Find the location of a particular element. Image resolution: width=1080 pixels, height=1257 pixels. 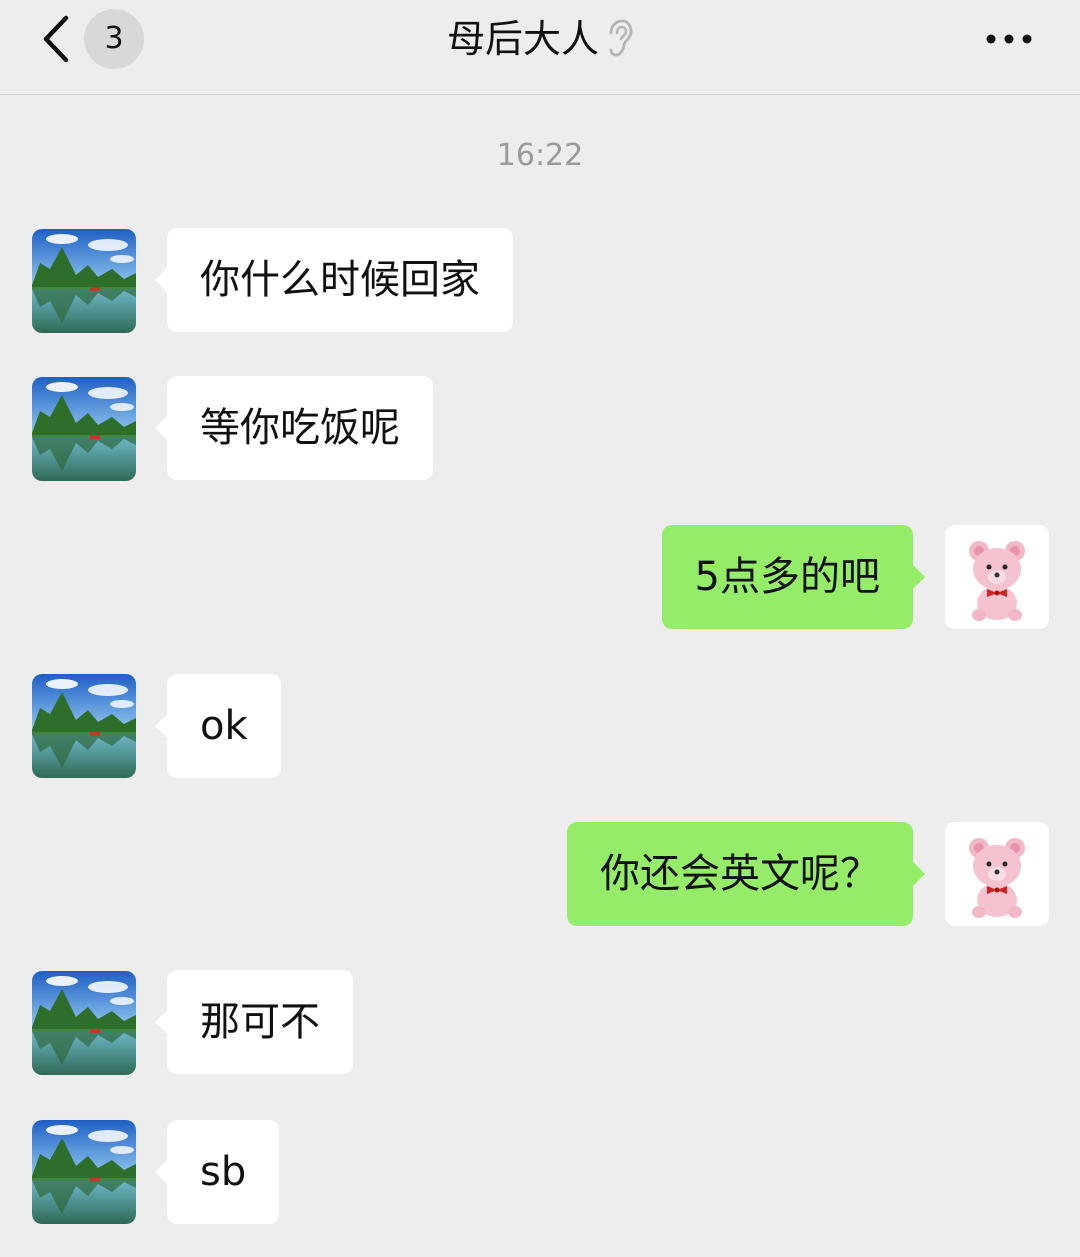

more-options-button is located at coordinates (1009, 39).